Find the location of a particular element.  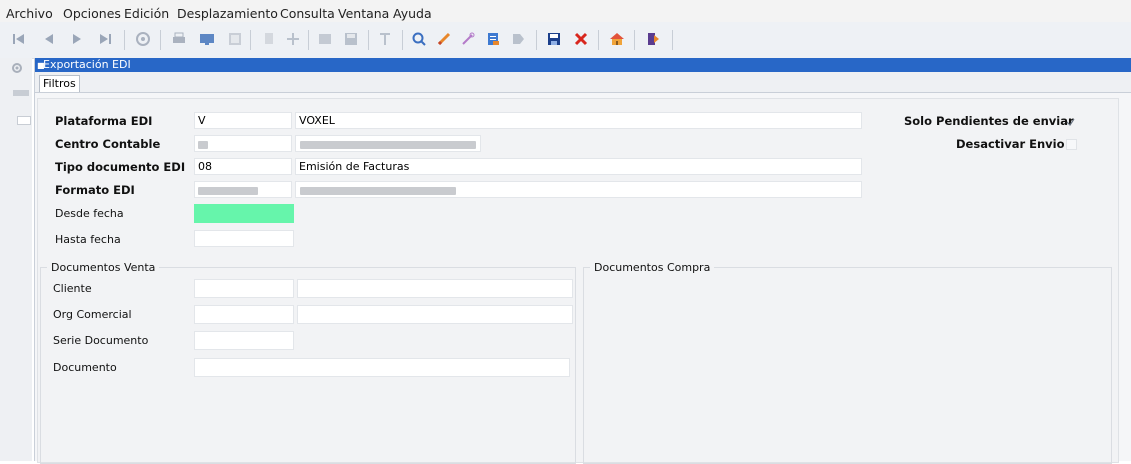

tag-icon is located at coordinates (518, 39).